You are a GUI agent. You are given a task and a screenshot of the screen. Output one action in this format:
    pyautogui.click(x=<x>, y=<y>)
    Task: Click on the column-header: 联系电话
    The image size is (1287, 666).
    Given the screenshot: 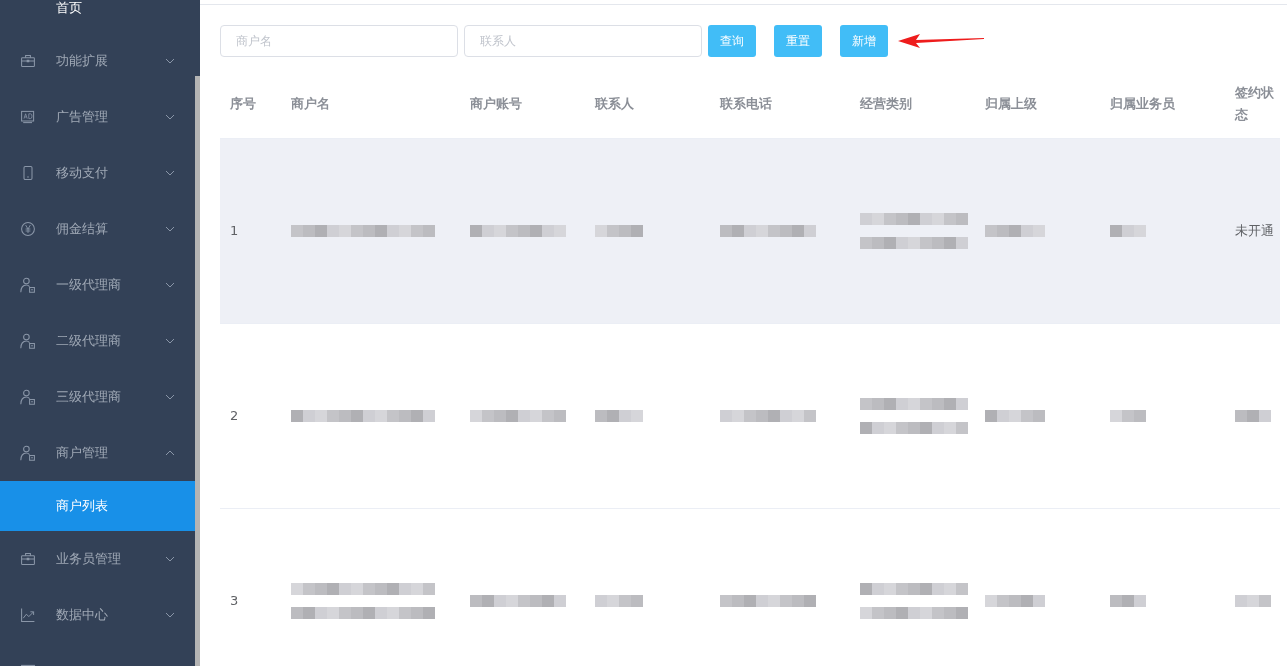 What is the action you would take?
    pyautogui.click(x=746, y=103)
    